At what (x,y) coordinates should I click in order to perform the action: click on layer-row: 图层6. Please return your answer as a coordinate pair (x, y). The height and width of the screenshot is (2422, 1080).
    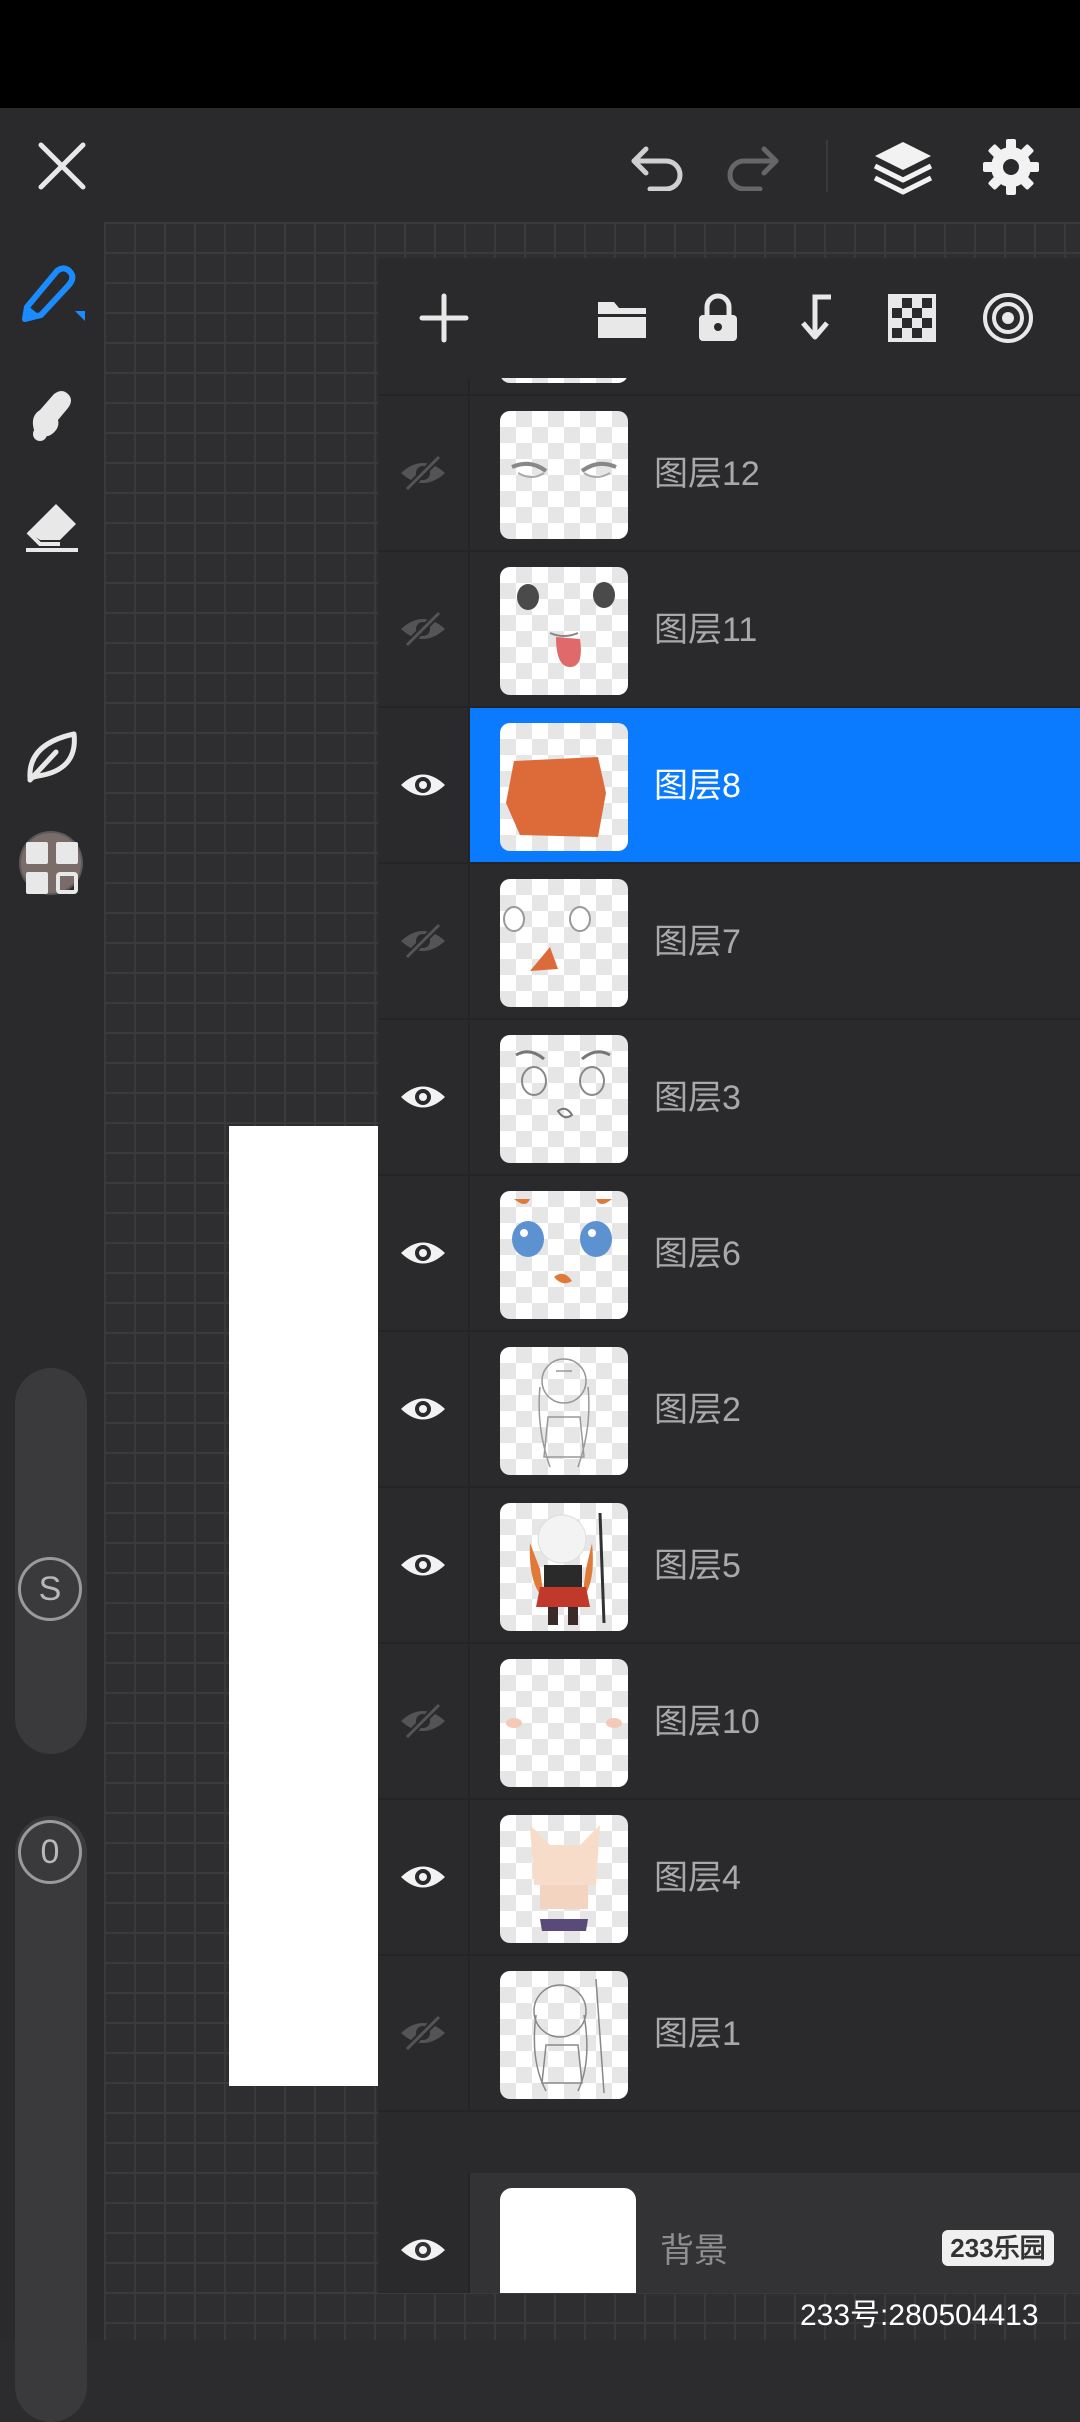
    Looking at the image, I should click on (729, 1254).